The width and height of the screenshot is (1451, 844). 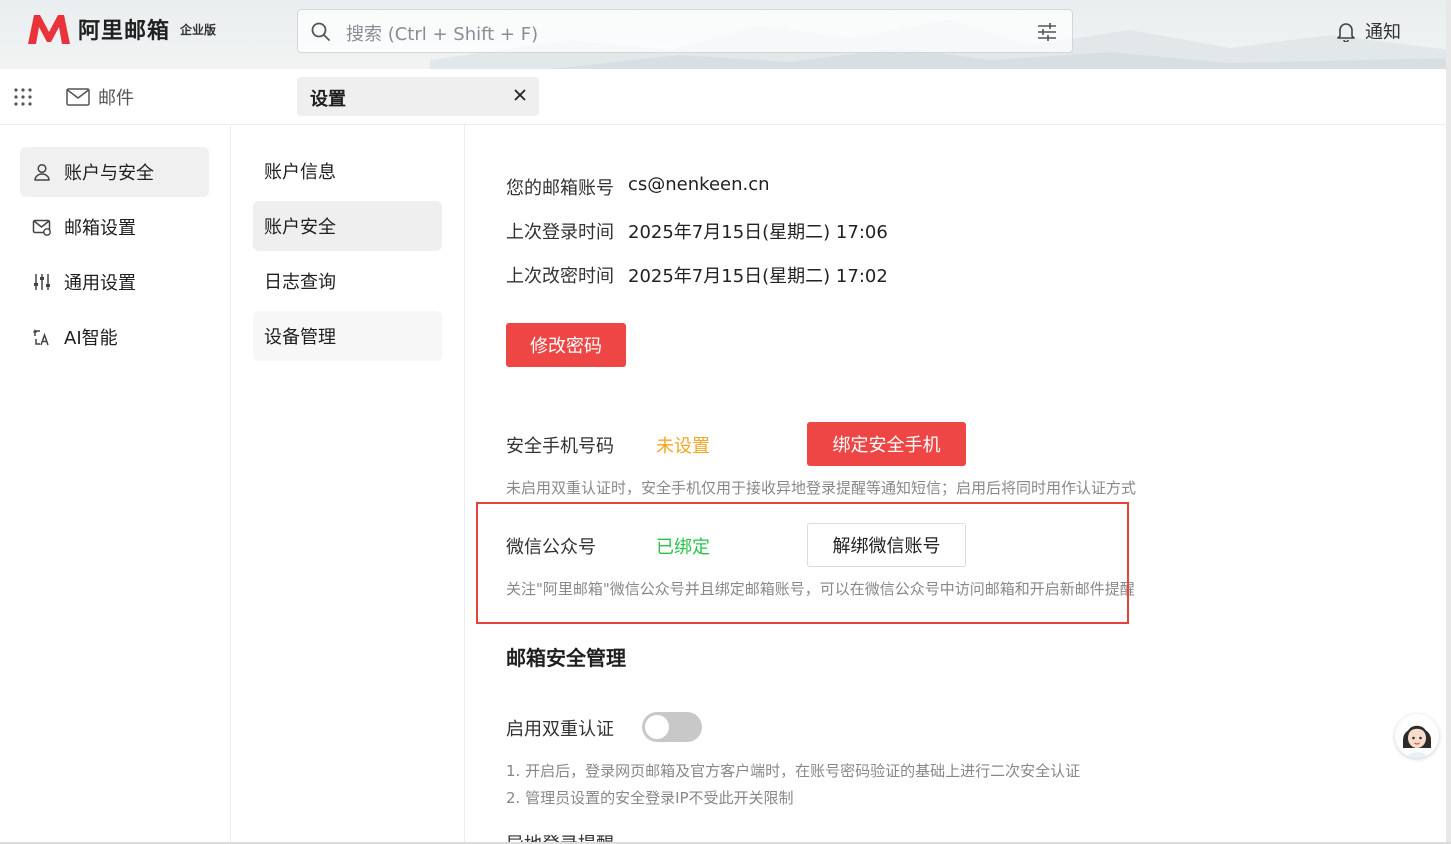 What do you see at coordinates (725, 97) in the screenshot?
I see `tab-bar: 邮件 设置` at bounding box center [725, 97].